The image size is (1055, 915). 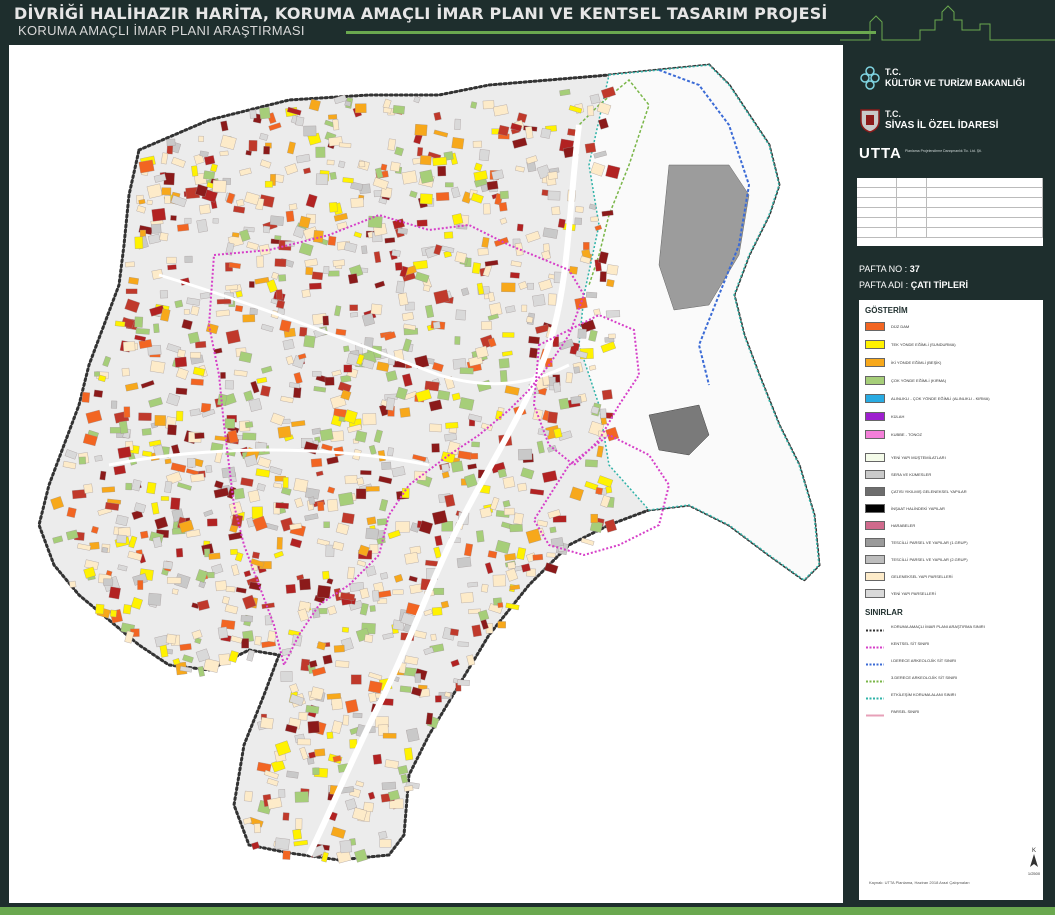 I want to click on legend-item-other-4: HARABELER, so click(x=890, y=525).